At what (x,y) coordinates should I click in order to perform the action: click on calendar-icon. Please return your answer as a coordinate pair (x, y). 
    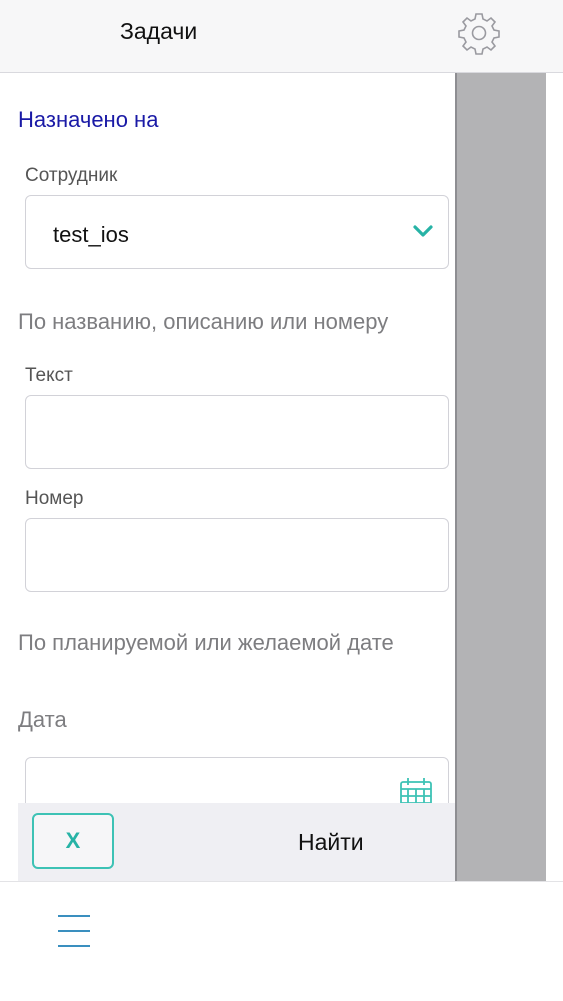
    Looking at the image, I should click on (416, 789).